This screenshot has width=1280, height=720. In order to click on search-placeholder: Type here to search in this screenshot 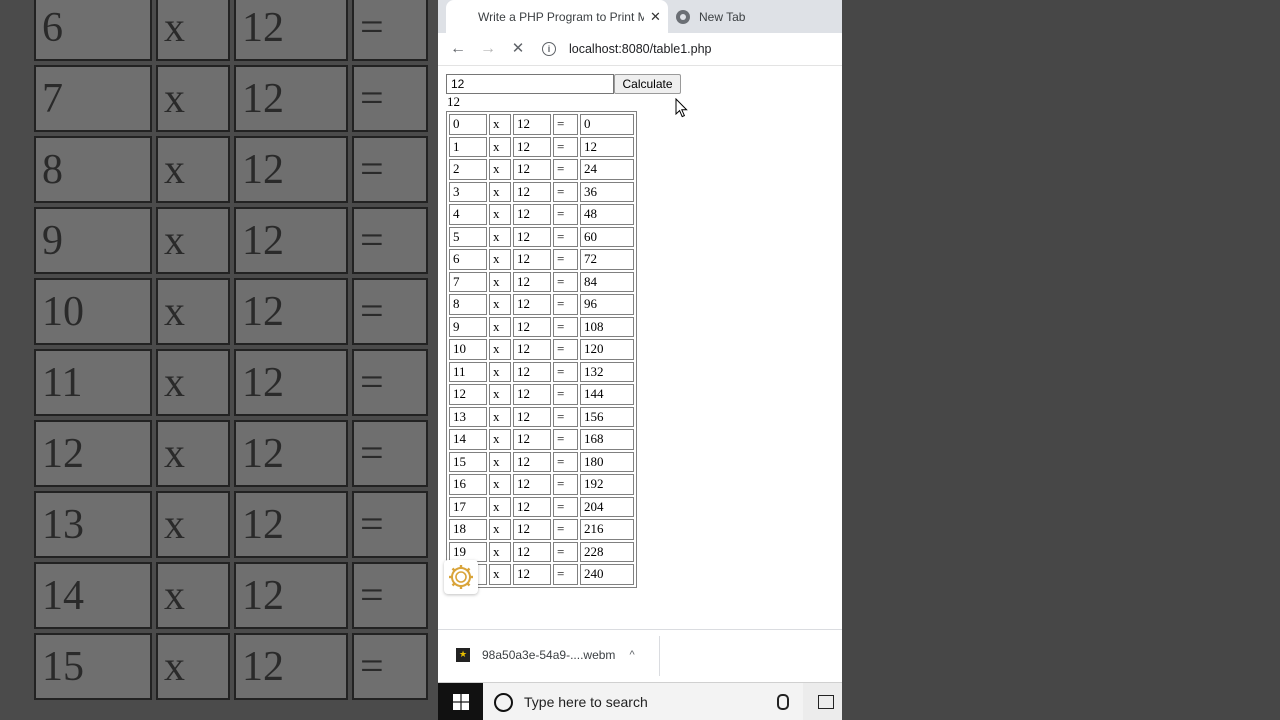, I will do `click(586, 702)`.